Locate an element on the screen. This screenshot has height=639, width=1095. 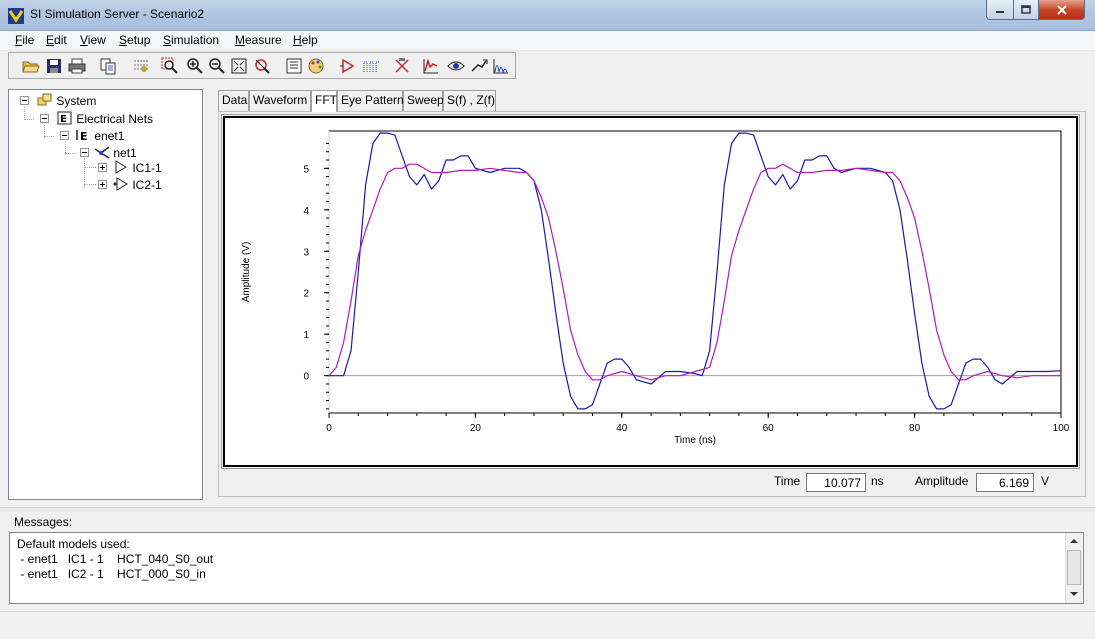
messages-label: Messages: is located at coordinates (43, 522).